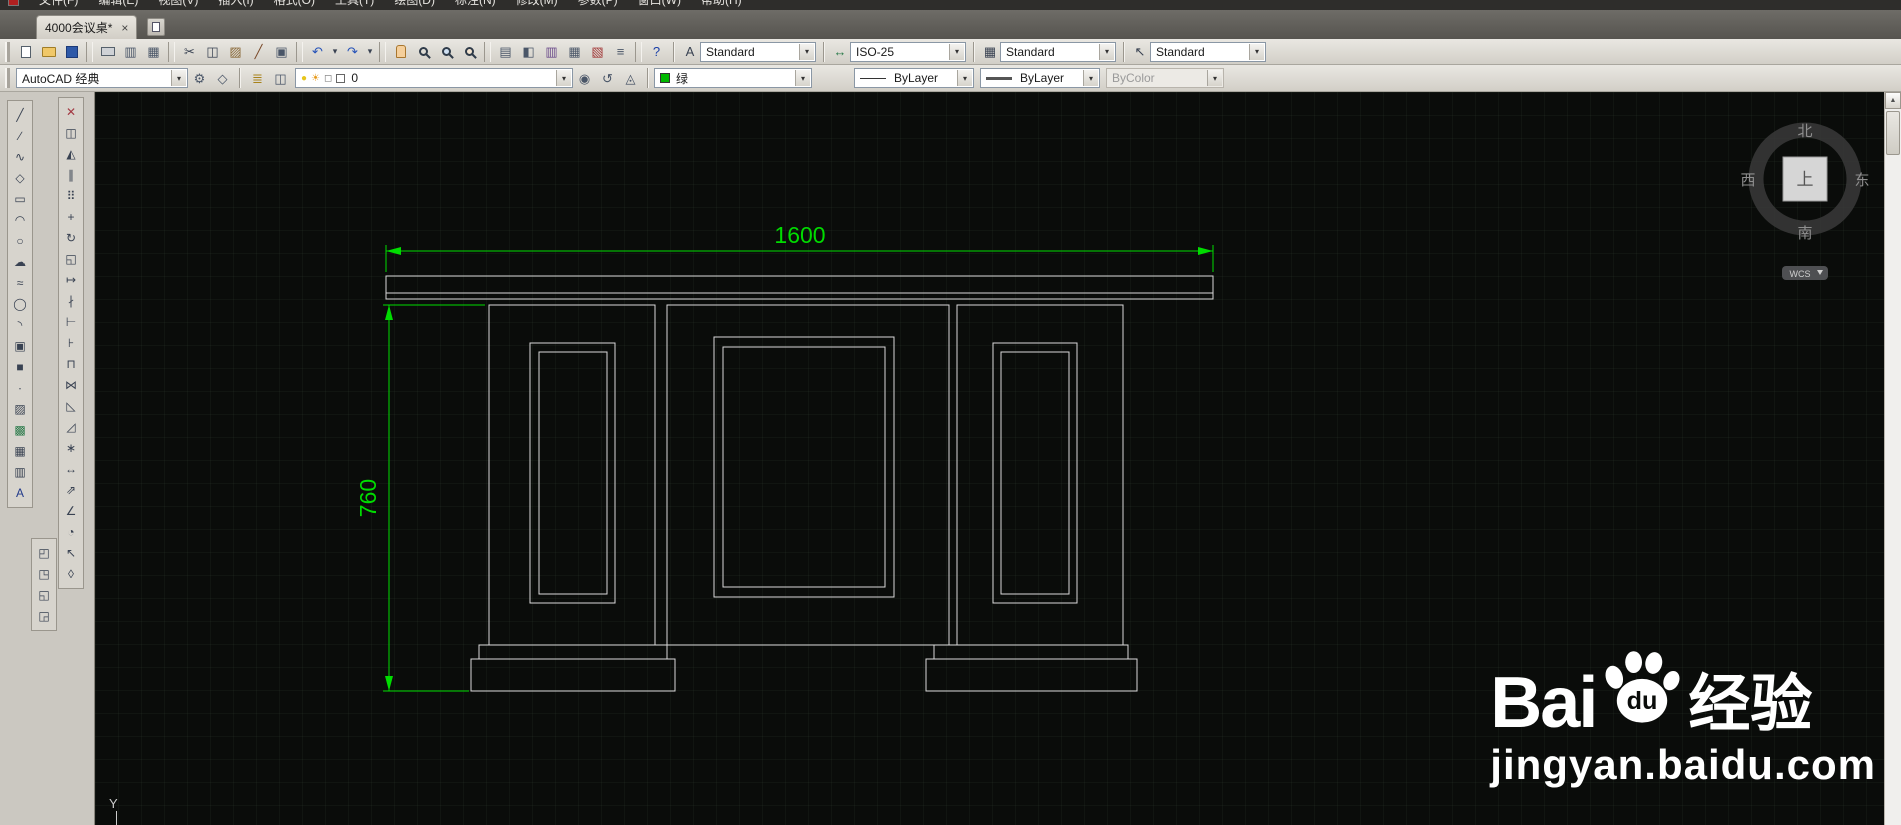  Describe the element at coordinates (341, 78) in the screenshot. I see `layer-color-swatch` at that location.